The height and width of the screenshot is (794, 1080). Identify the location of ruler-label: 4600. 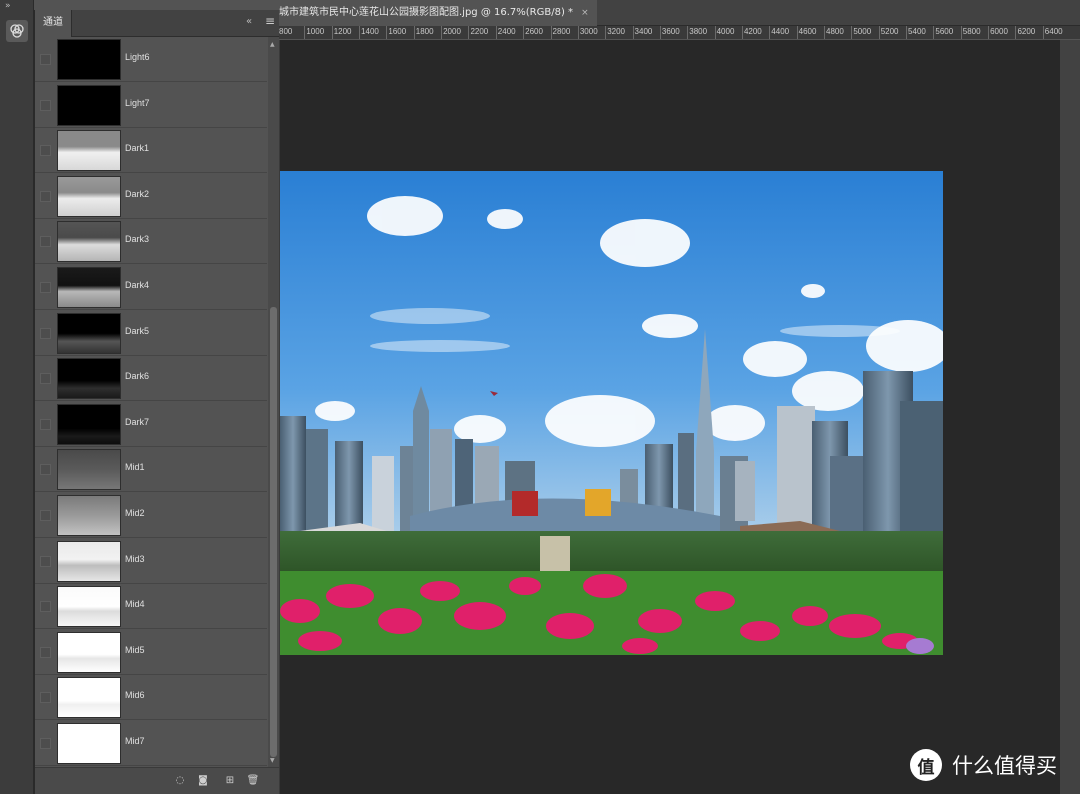
(807, 31).